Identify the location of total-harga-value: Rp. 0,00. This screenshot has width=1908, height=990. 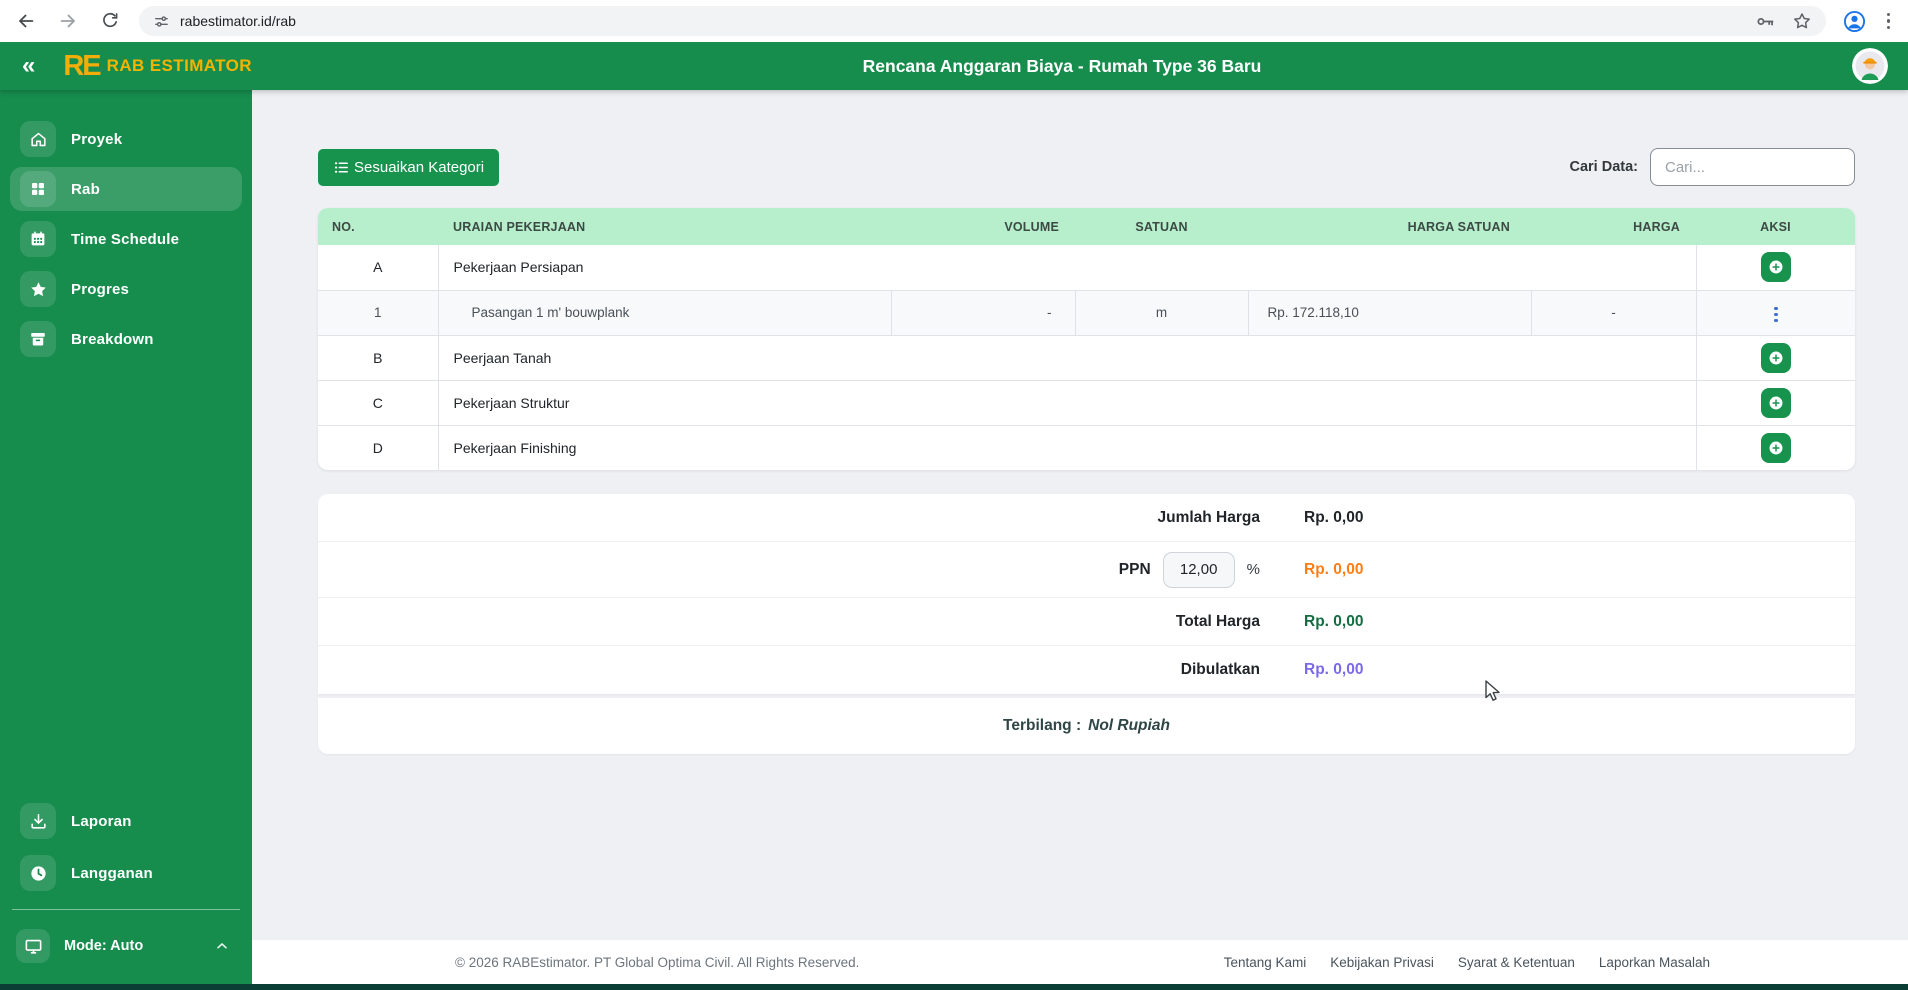
(1334, 621).